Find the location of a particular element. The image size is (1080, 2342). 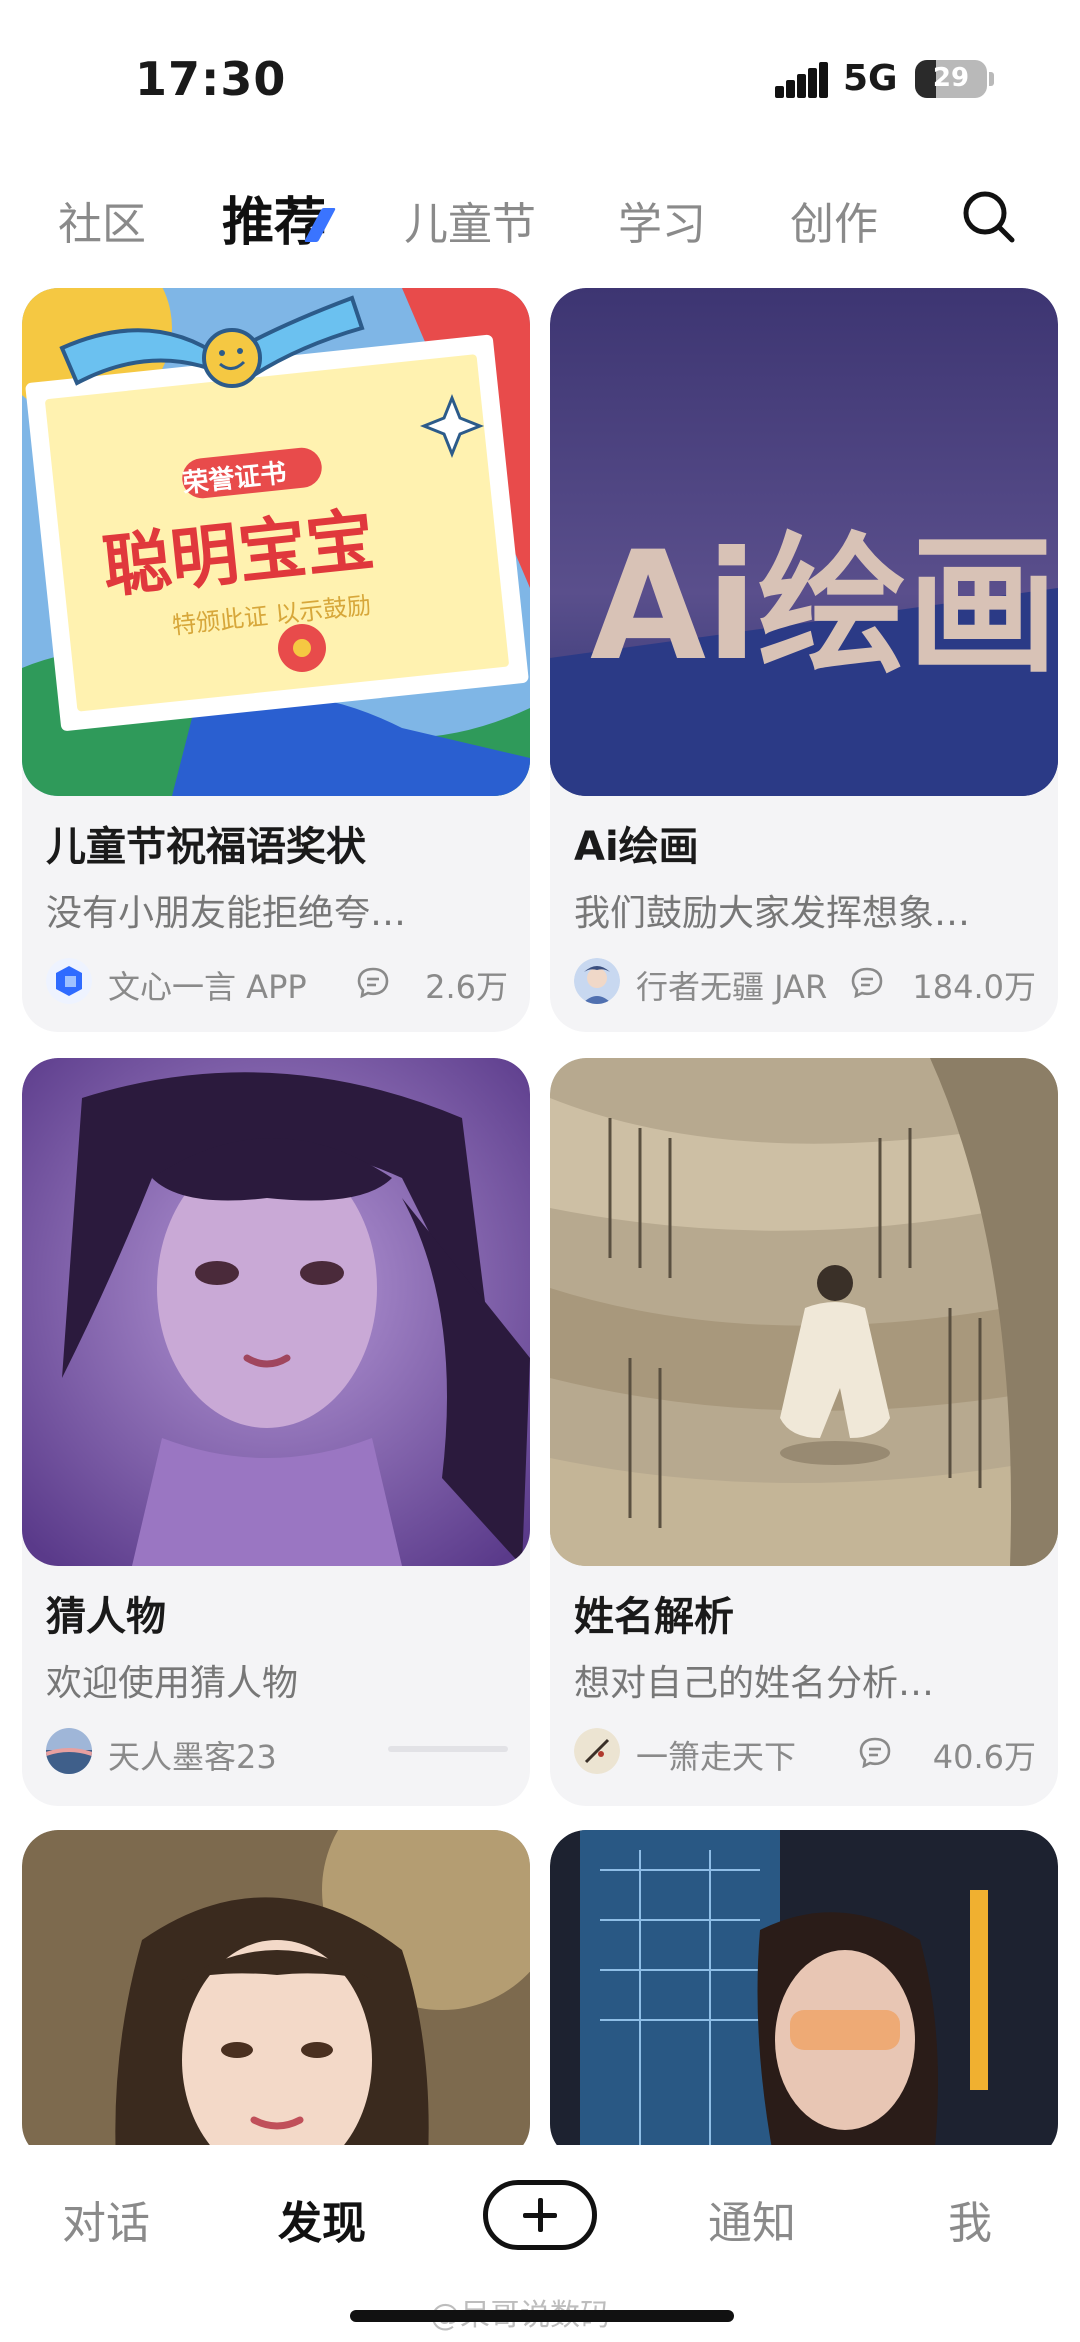

fantasy-girl-portrait is located at coordinates (276, 1312).